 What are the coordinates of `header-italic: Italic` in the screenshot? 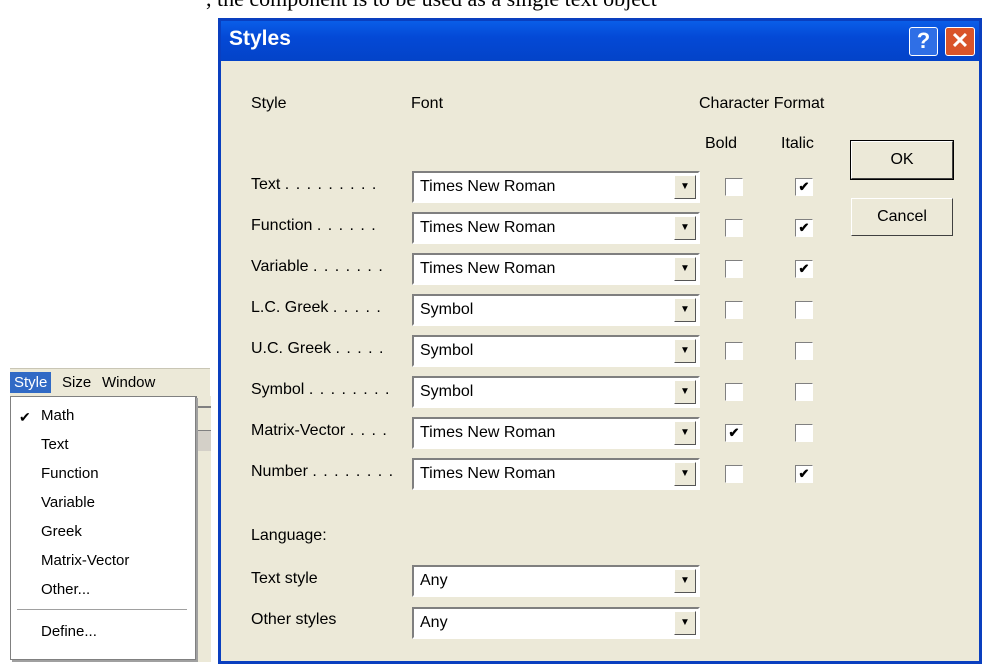 It's located at (797, 143).